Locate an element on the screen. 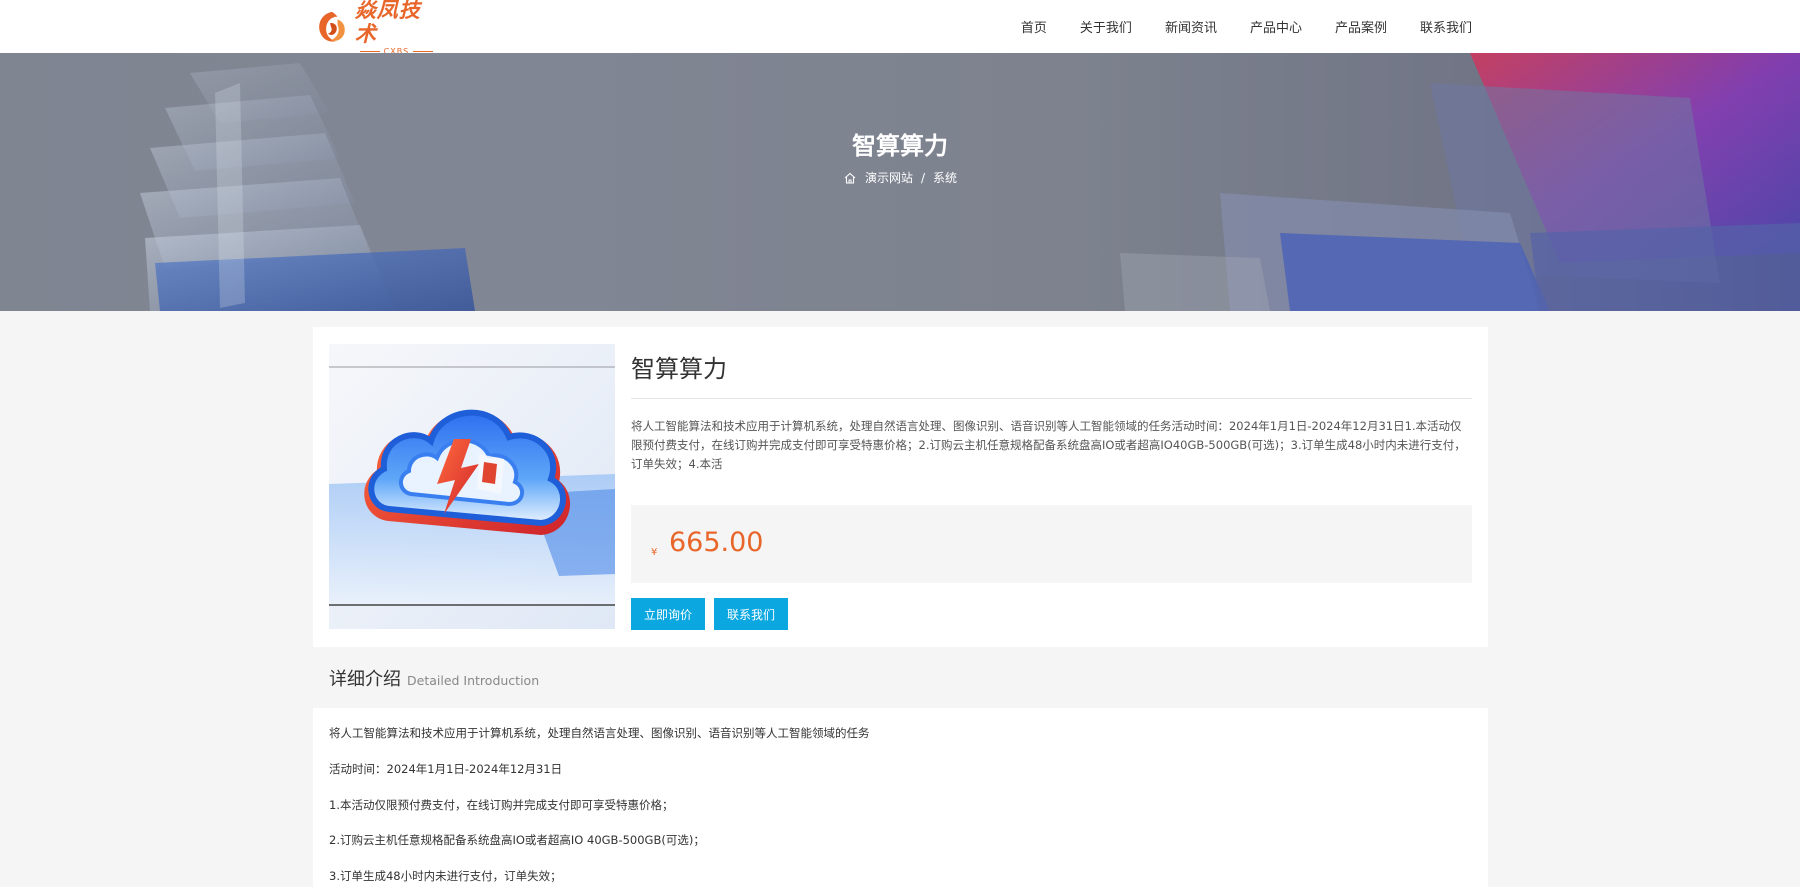  nav-home: 首页 is located at coordinates (1034, 26).